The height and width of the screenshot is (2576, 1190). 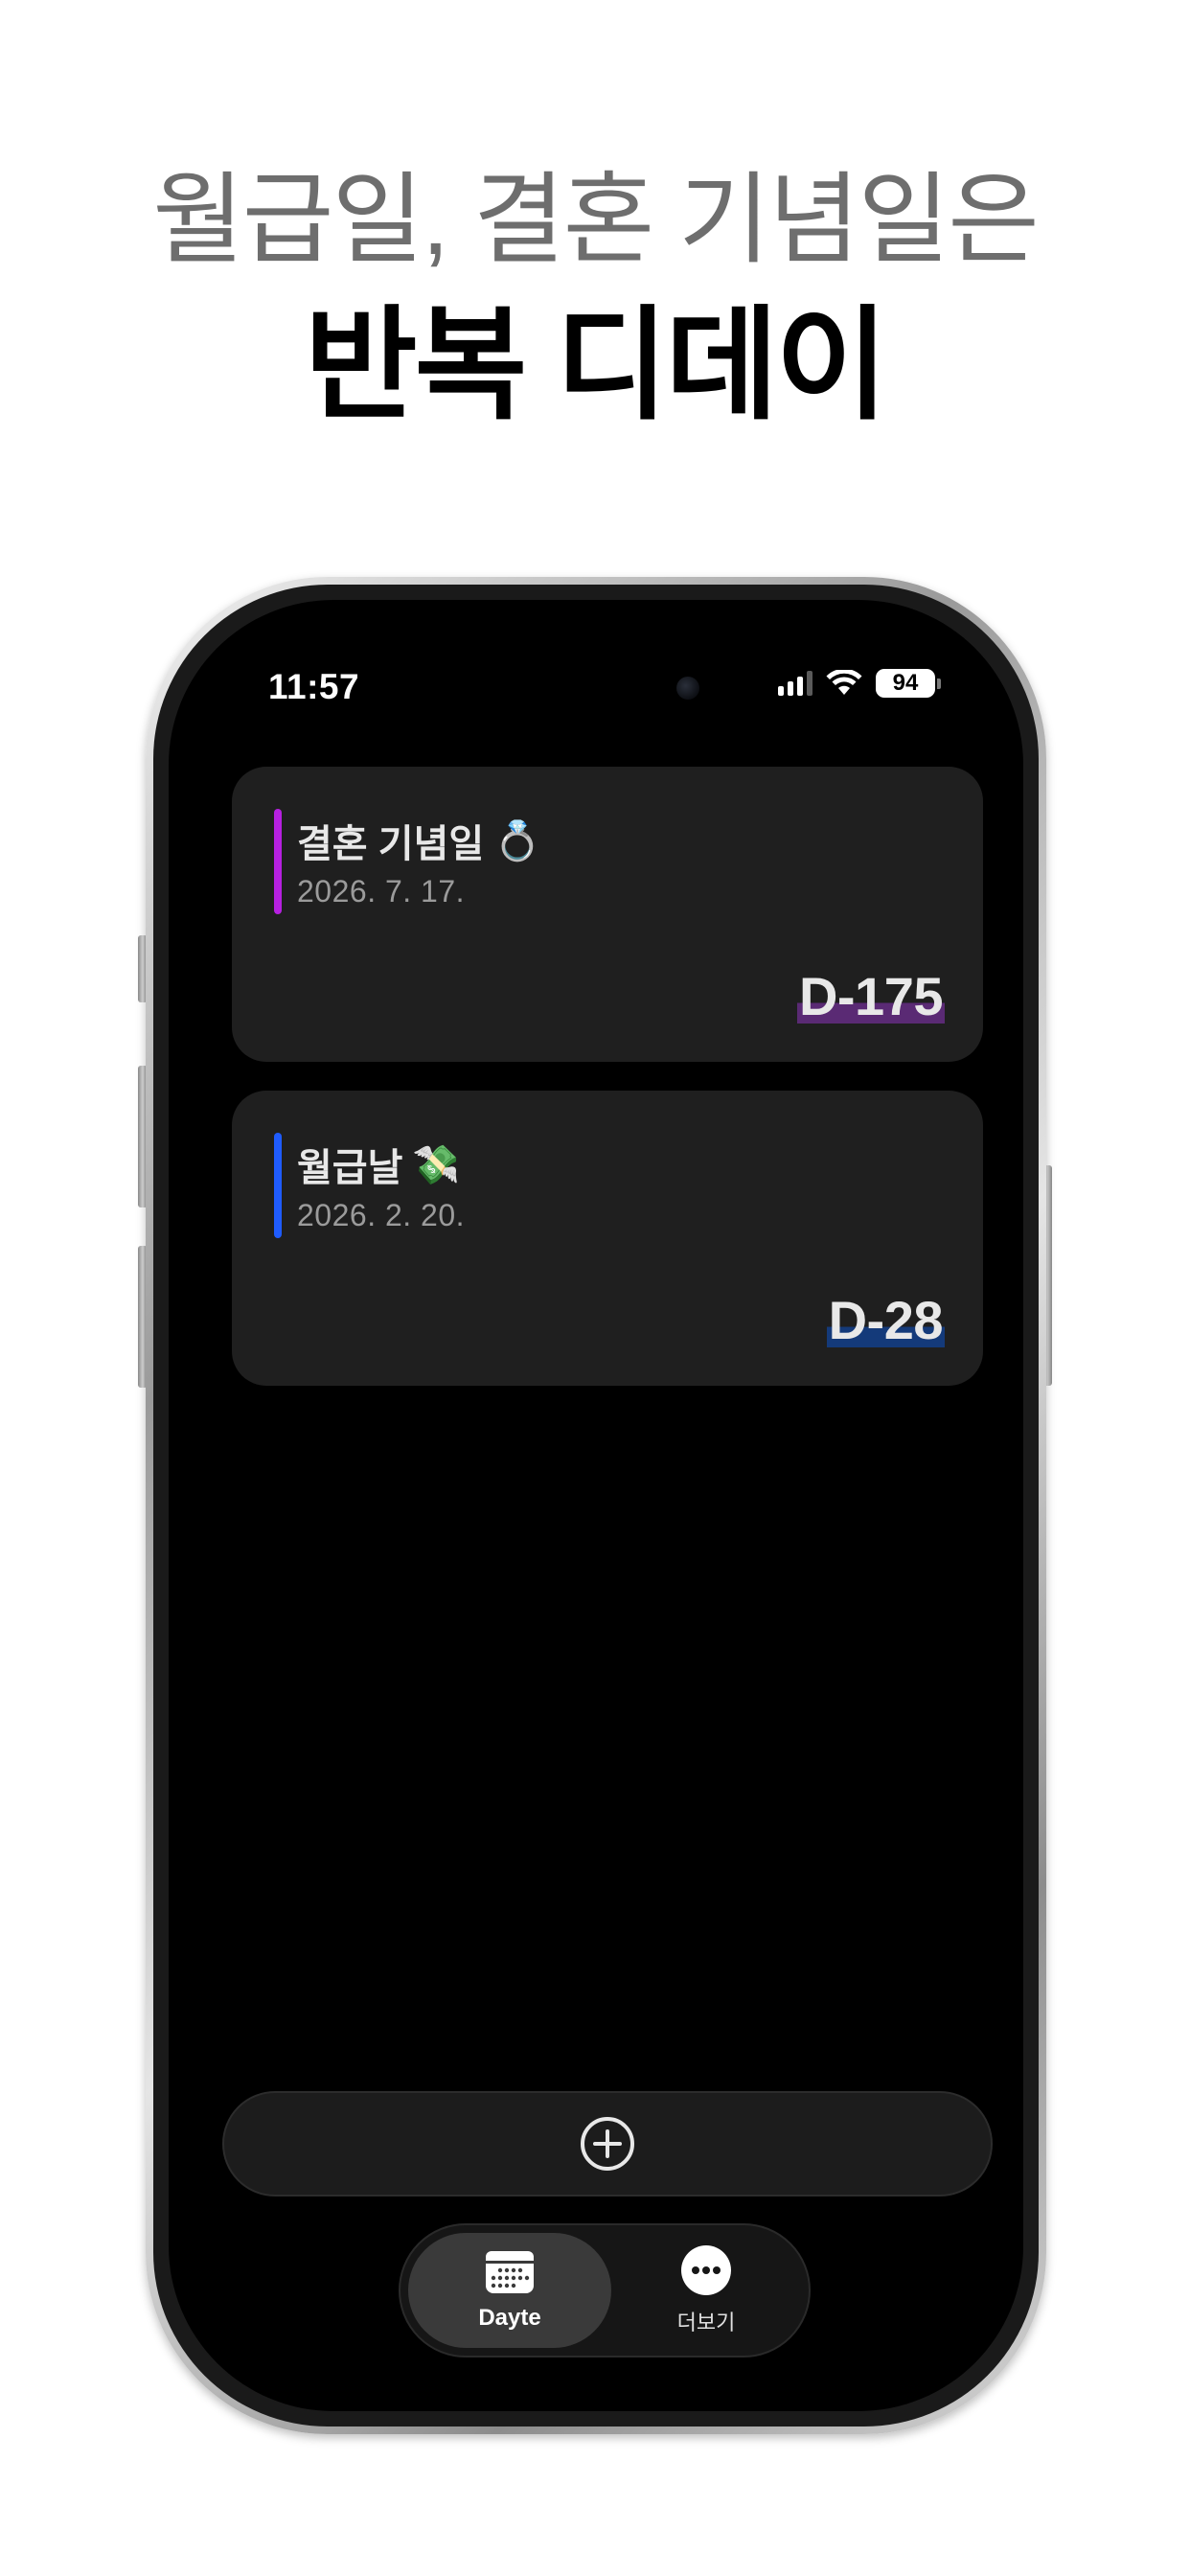 I want to click on add-event-button, so click(x=607, y=2143).